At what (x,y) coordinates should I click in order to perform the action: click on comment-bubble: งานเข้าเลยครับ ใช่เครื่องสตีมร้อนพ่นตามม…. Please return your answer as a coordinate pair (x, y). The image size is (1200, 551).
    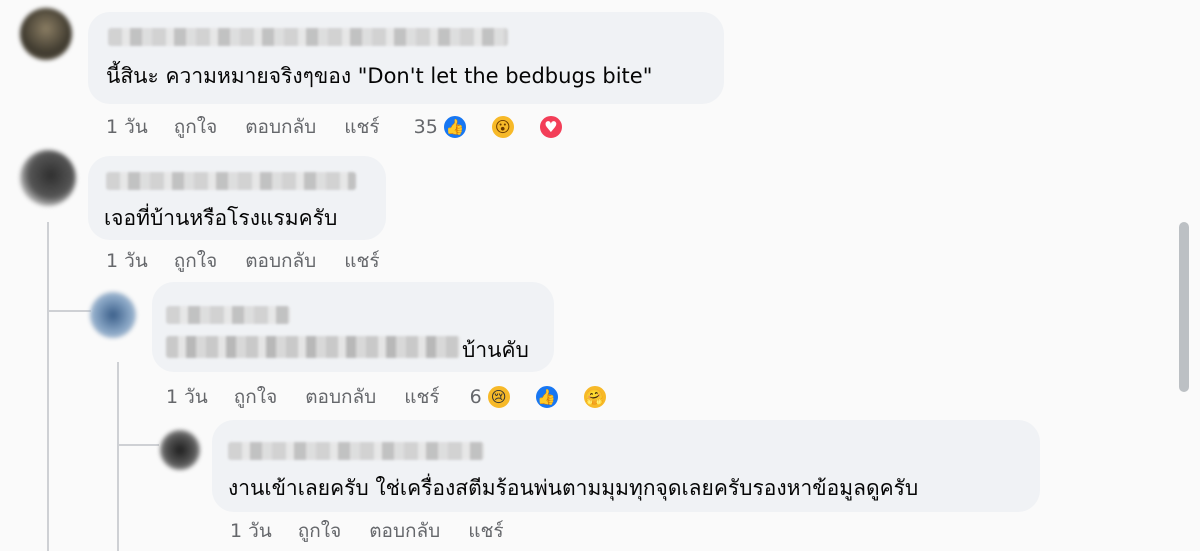
    Looking at the image, I should click on (626, 466).